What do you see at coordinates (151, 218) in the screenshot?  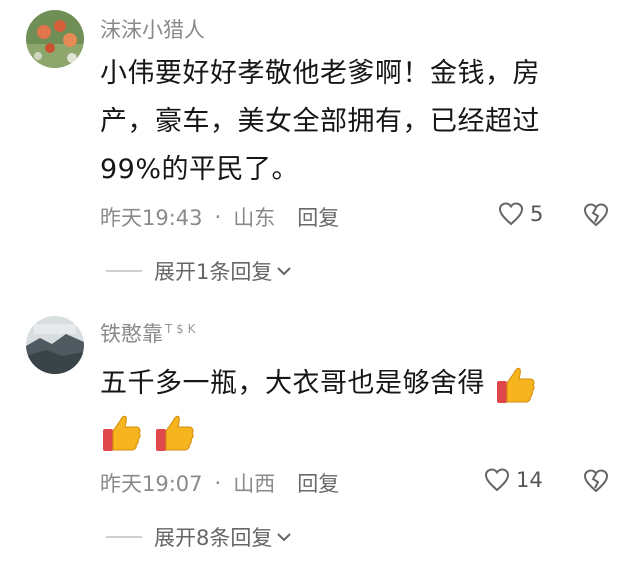 I see `comment-time: 昨天19:43` at bounding box center [151, 218].